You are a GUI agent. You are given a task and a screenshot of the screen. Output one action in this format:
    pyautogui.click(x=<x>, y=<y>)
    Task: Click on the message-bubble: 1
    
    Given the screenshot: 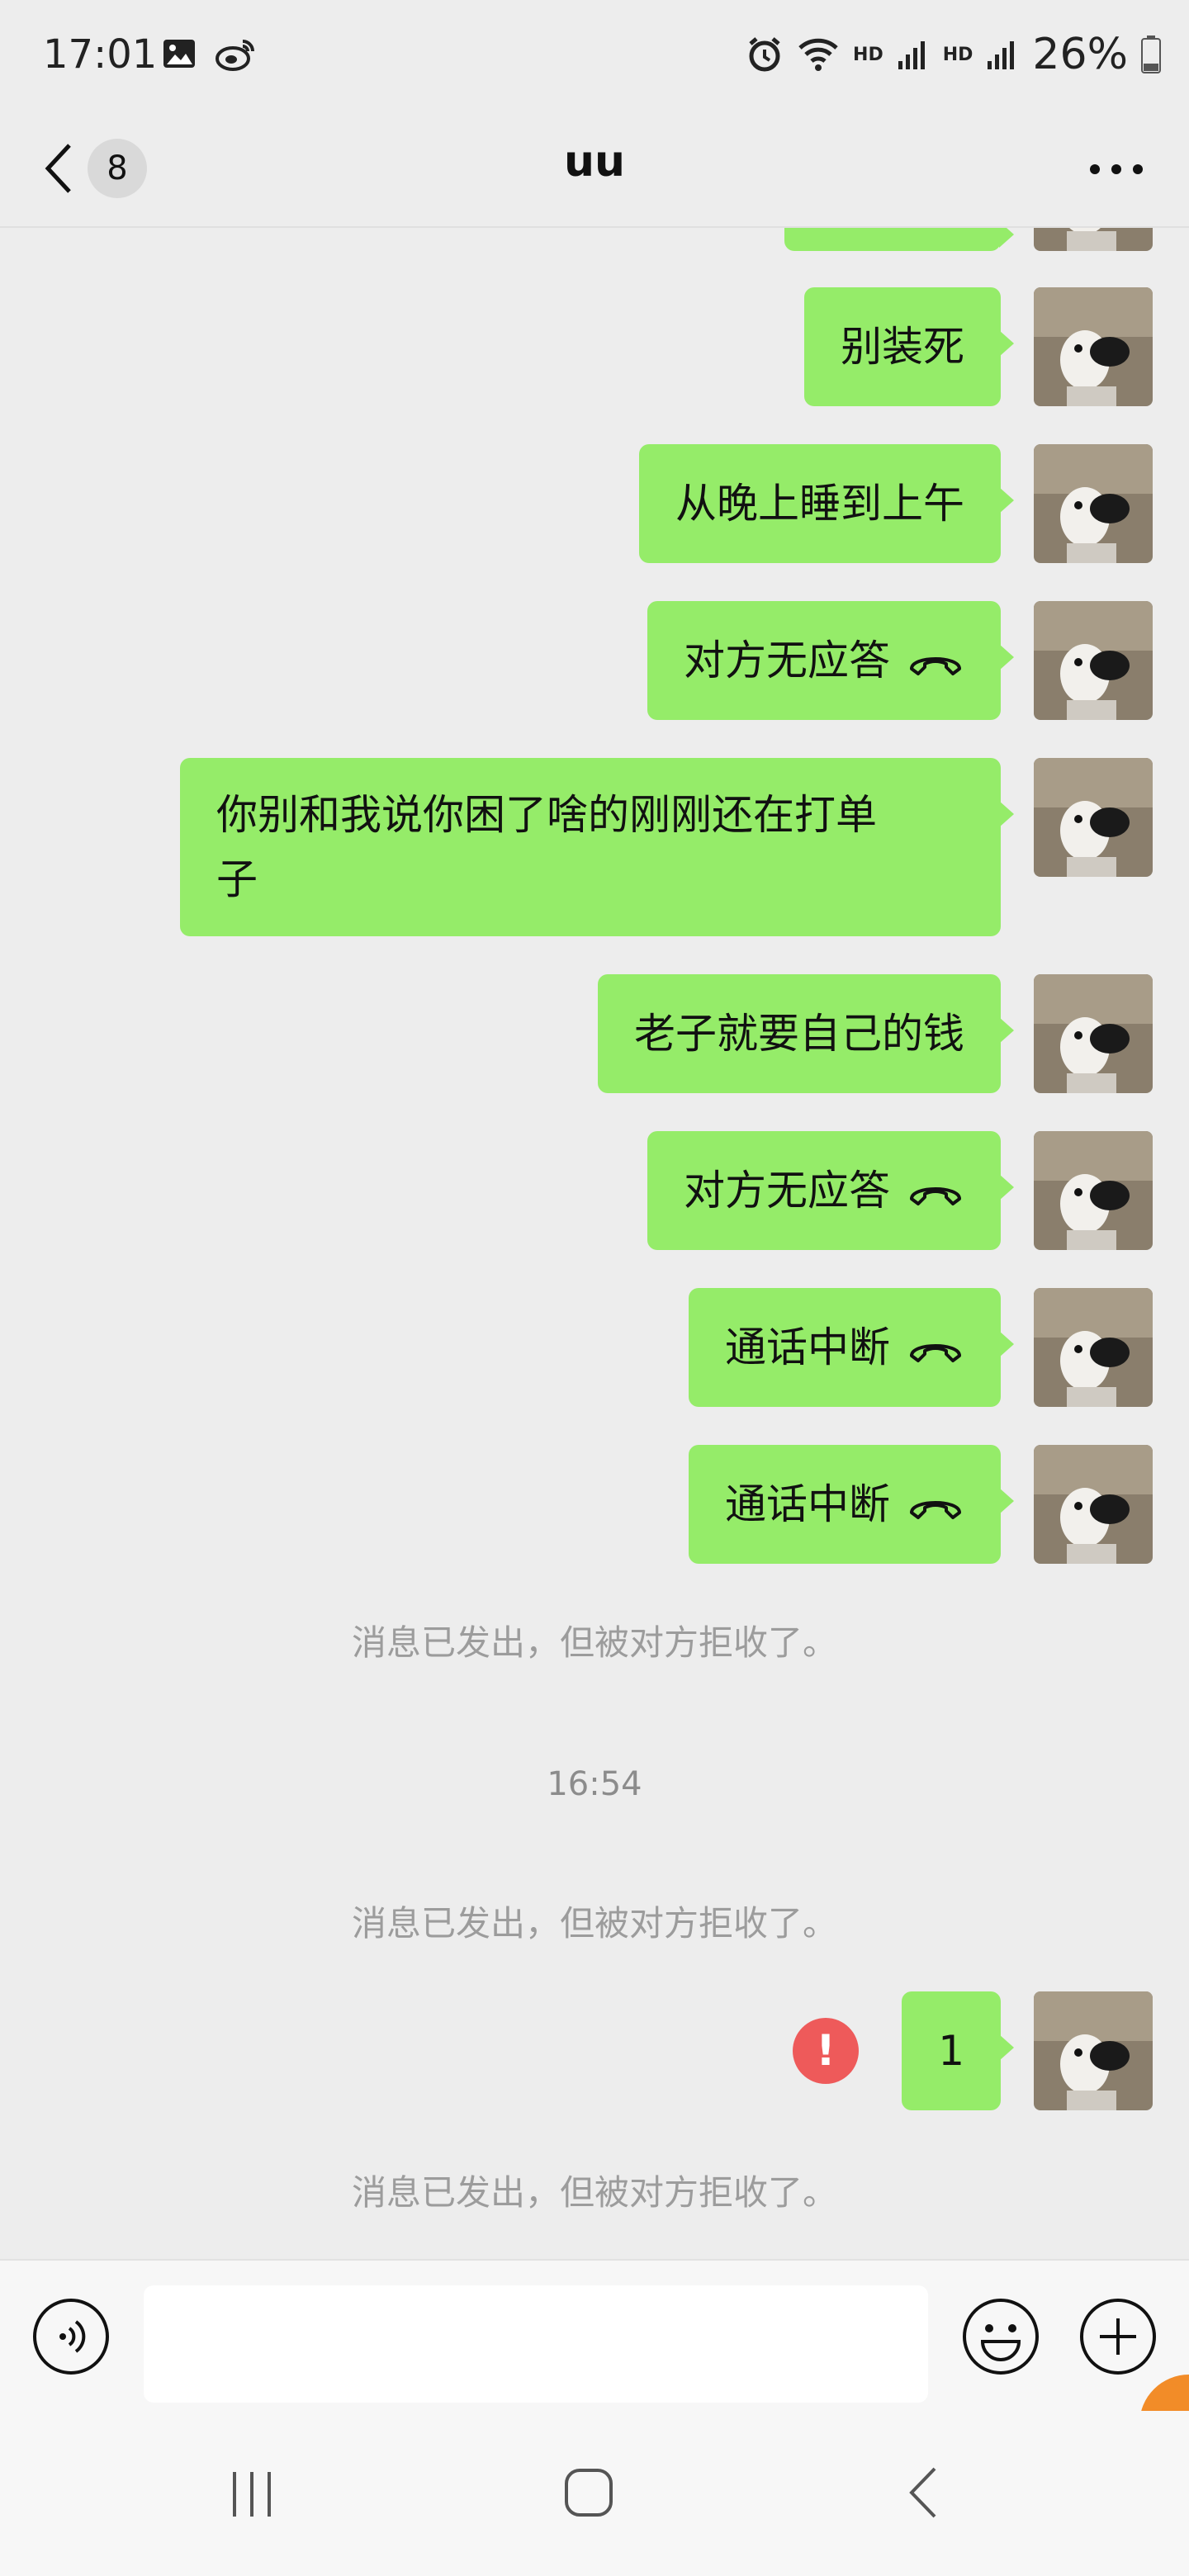 What is the action you would take?
    pyautogui.click(x=958, y=2050)
    